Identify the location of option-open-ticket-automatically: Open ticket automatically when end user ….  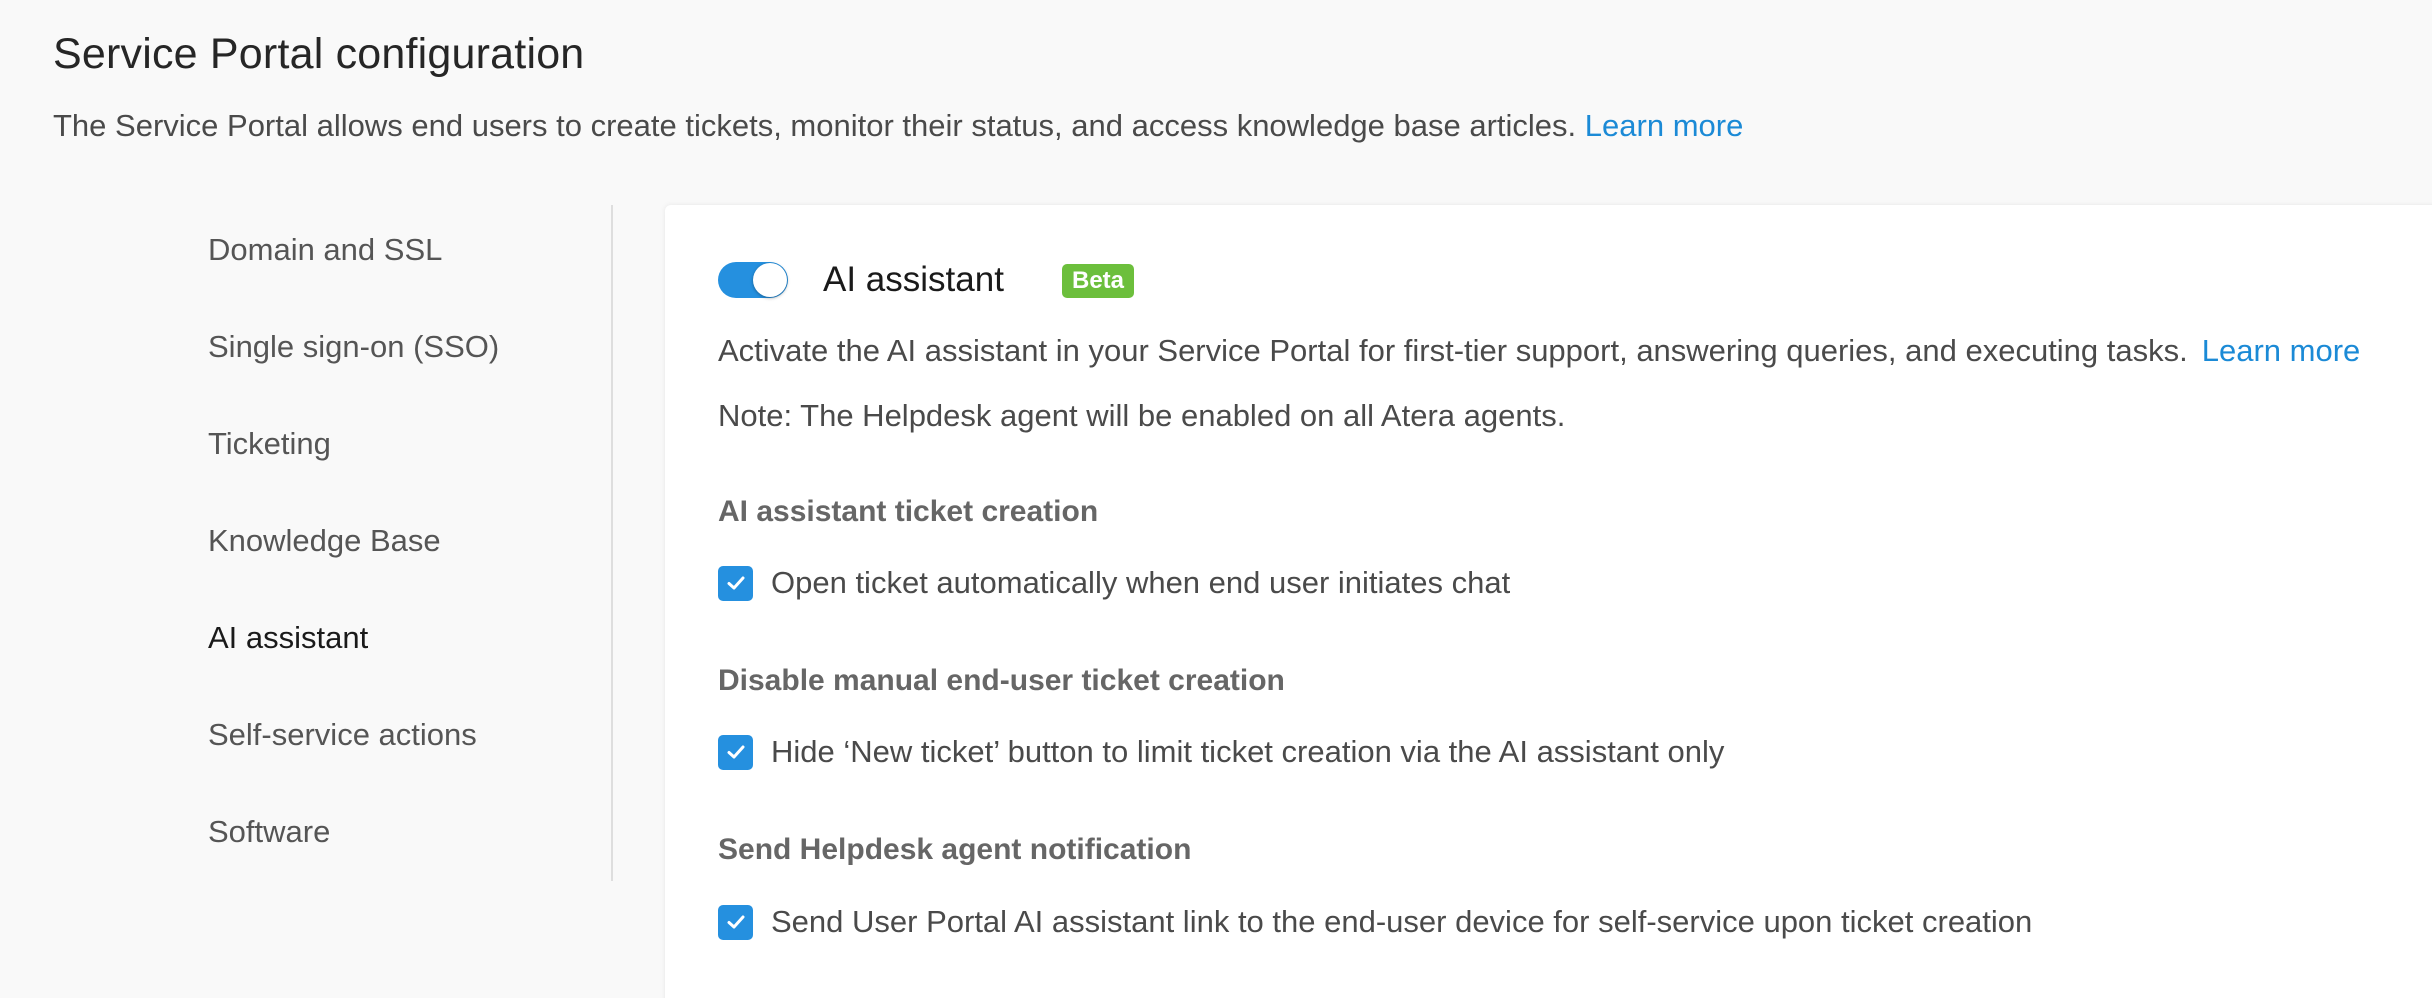
(1114, 583).